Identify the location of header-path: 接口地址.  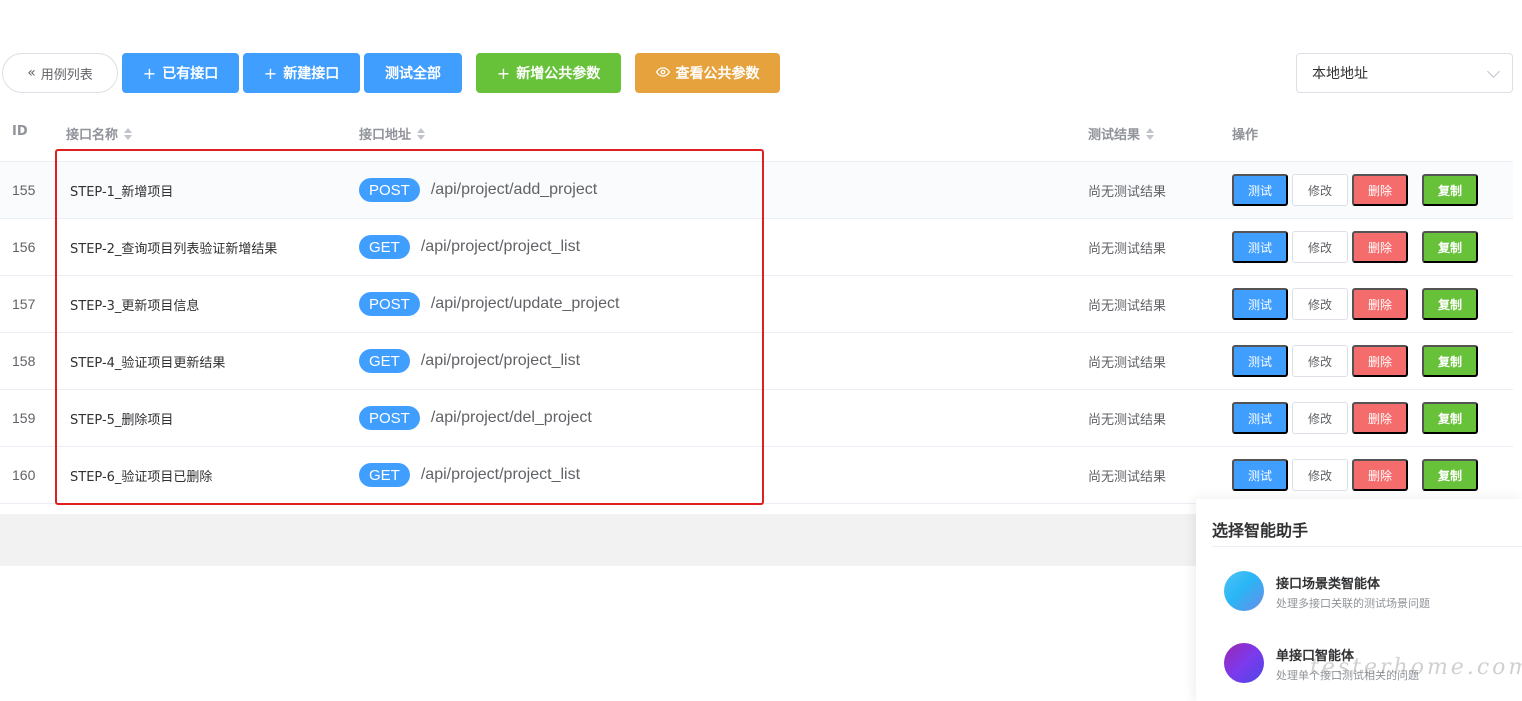
(392, 133).